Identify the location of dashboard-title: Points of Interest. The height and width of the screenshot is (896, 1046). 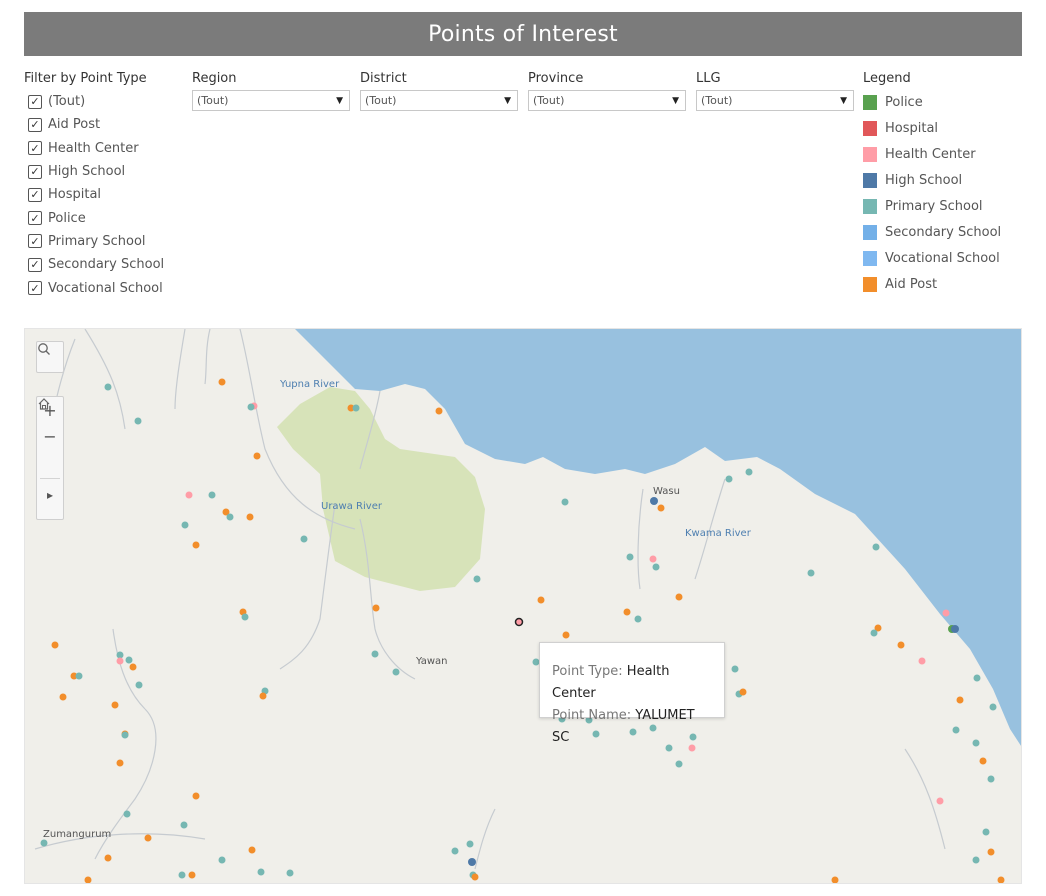
(523, 34).